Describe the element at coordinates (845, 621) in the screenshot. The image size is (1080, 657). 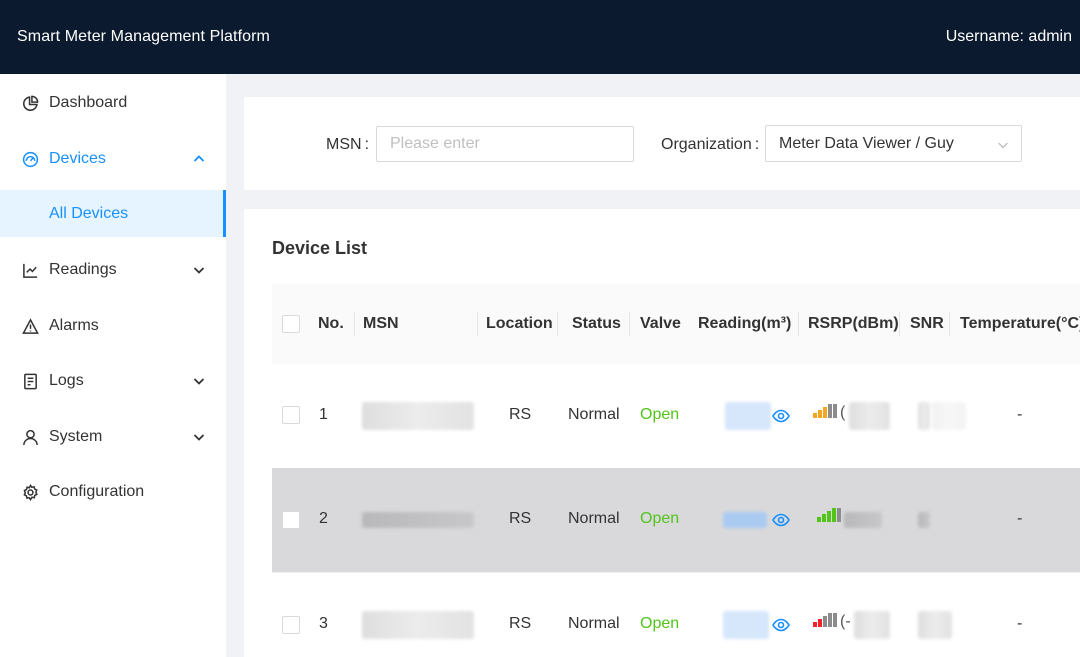
I see `rsrp-value-prefix: (-` at that location.